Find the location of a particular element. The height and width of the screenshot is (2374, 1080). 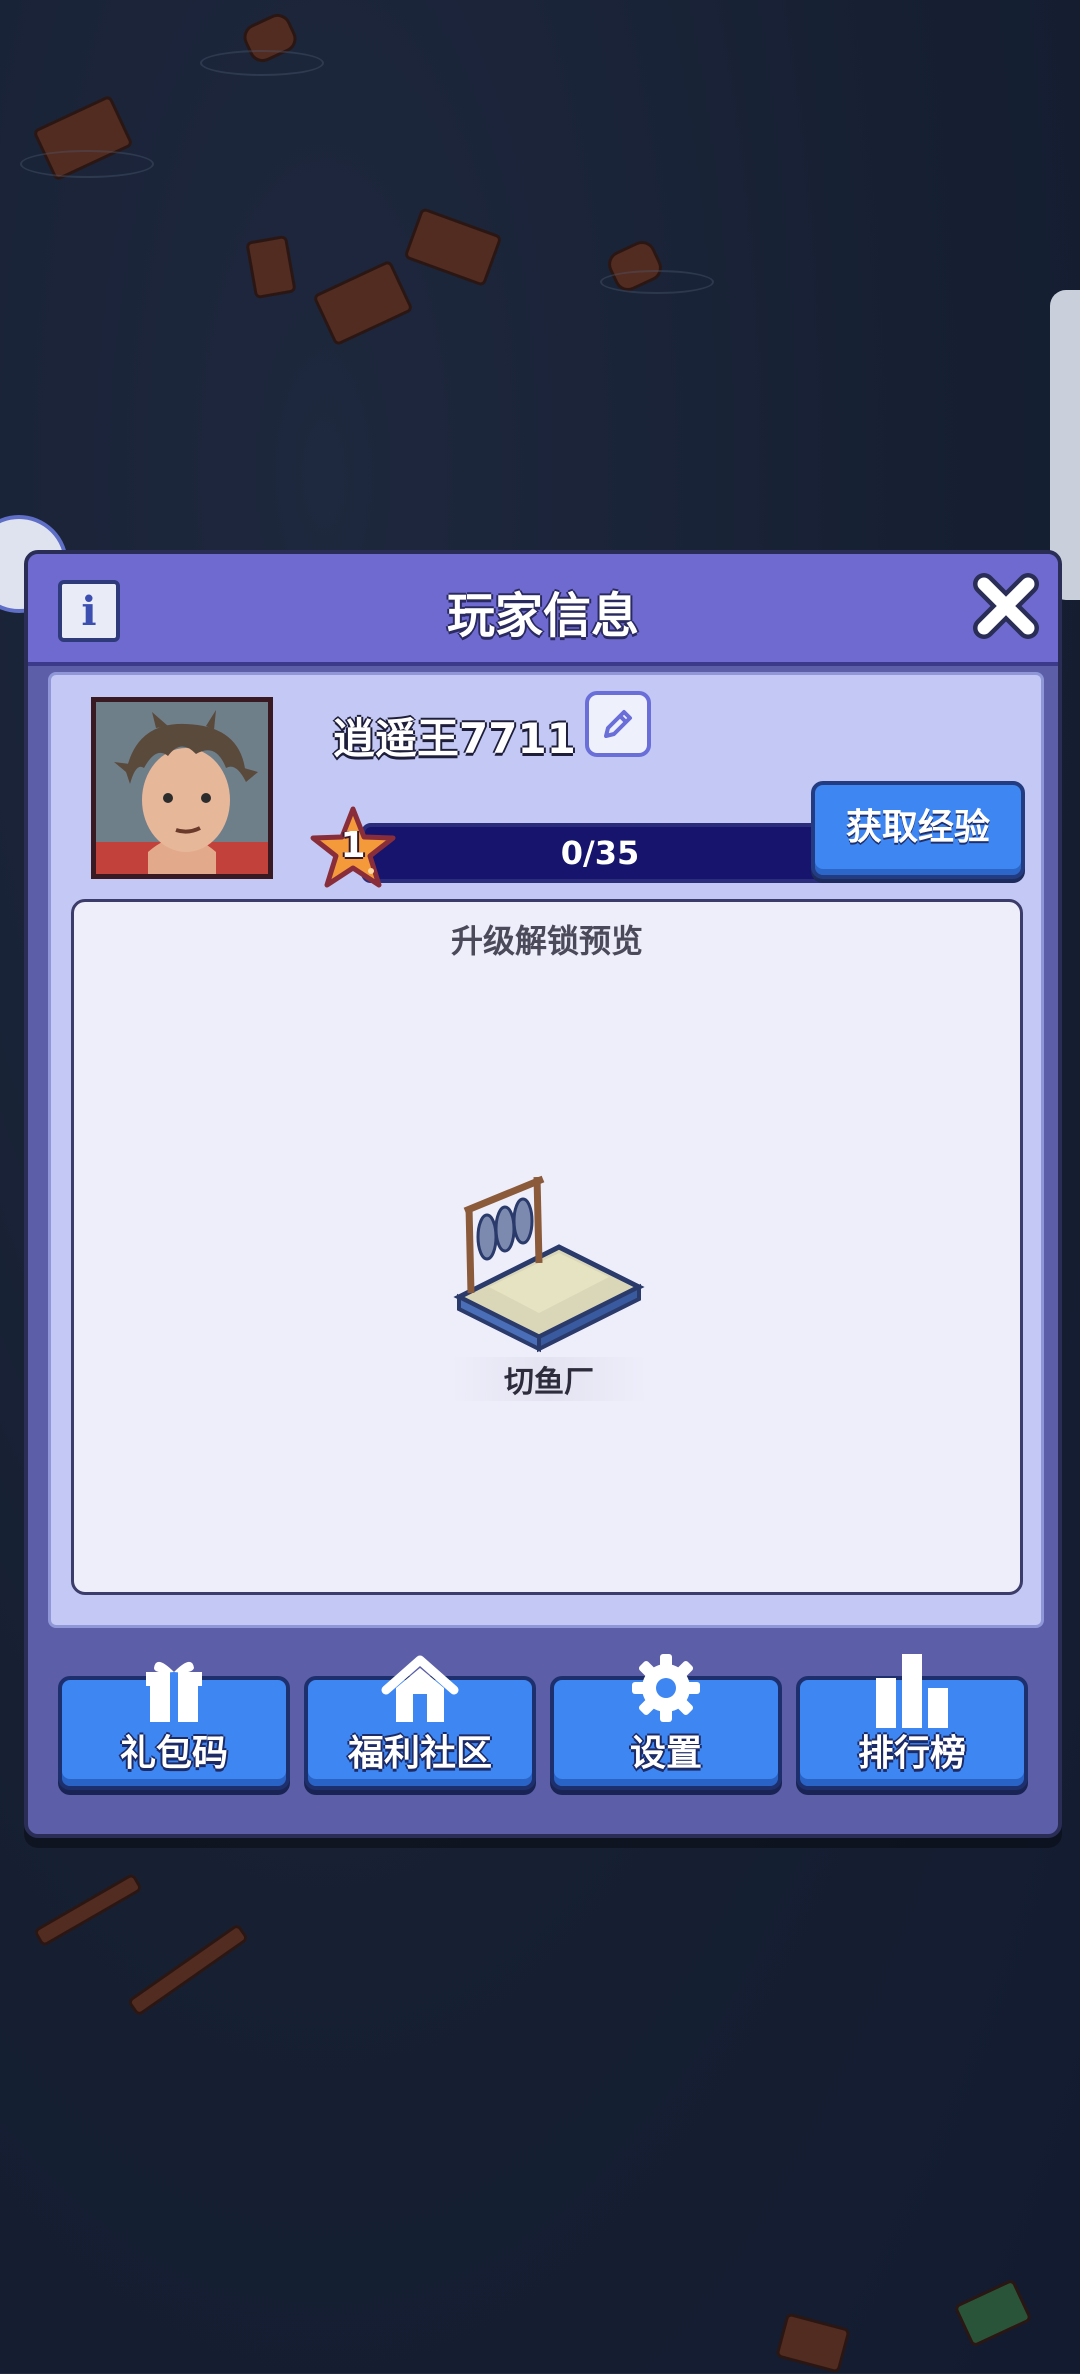

leaderboard-button: 排行榜 is located at coordinates (912, 1722).